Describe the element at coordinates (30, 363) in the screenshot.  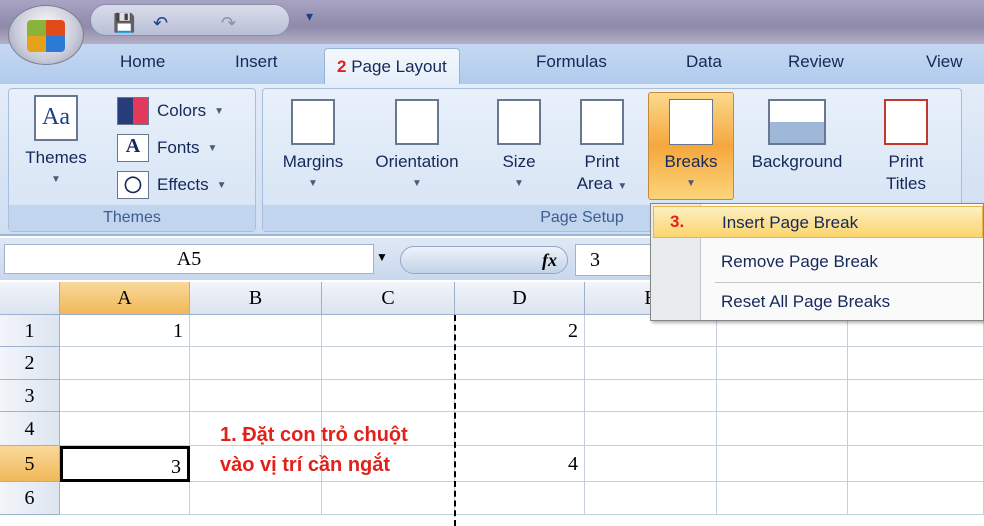
I see `row-header-2: 2` at that location.